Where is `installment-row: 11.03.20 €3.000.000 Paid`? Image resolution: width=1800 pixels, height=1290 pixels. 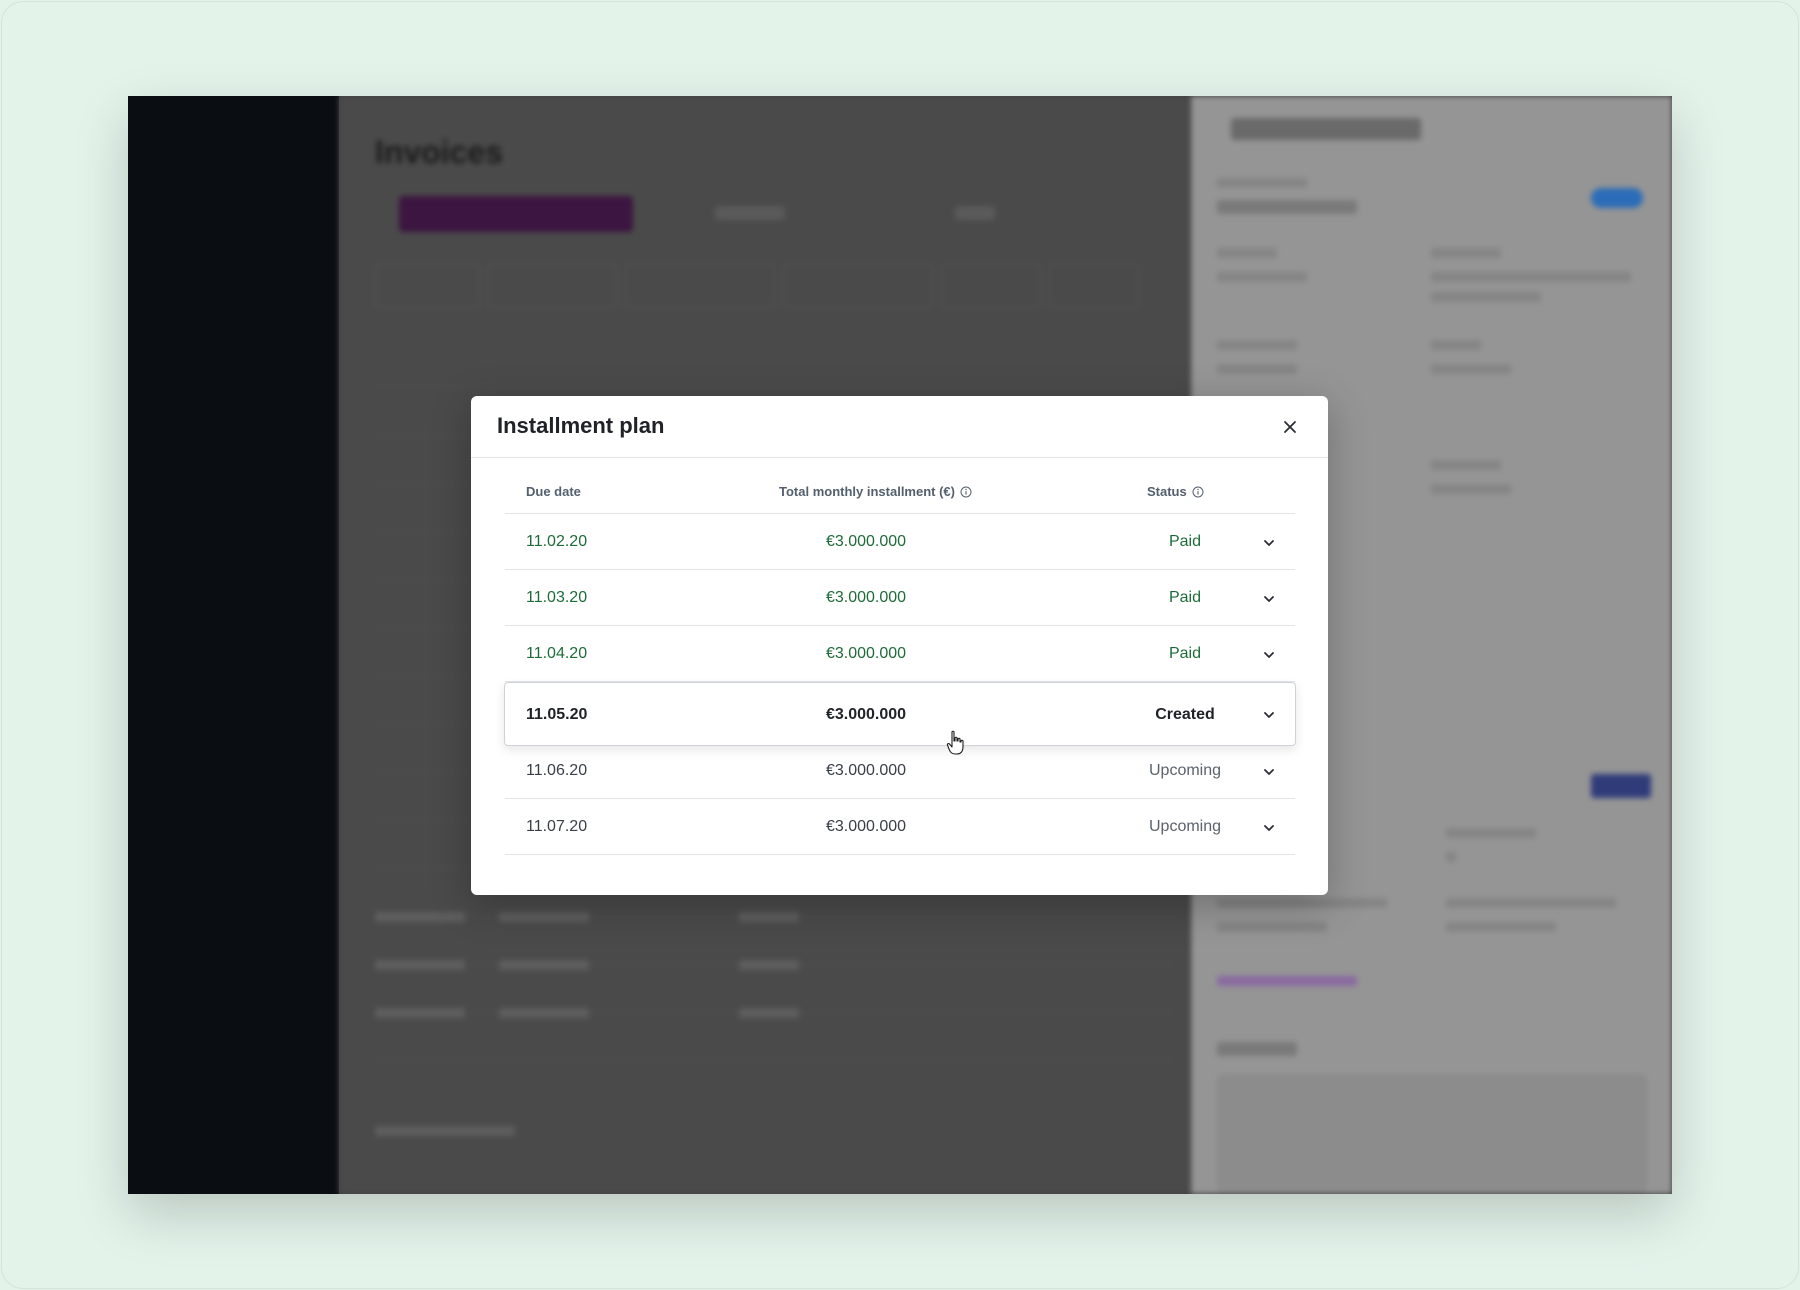
installment-row: 11.03.20 €3.000.000 Paid is located at coordinates (900, 598).